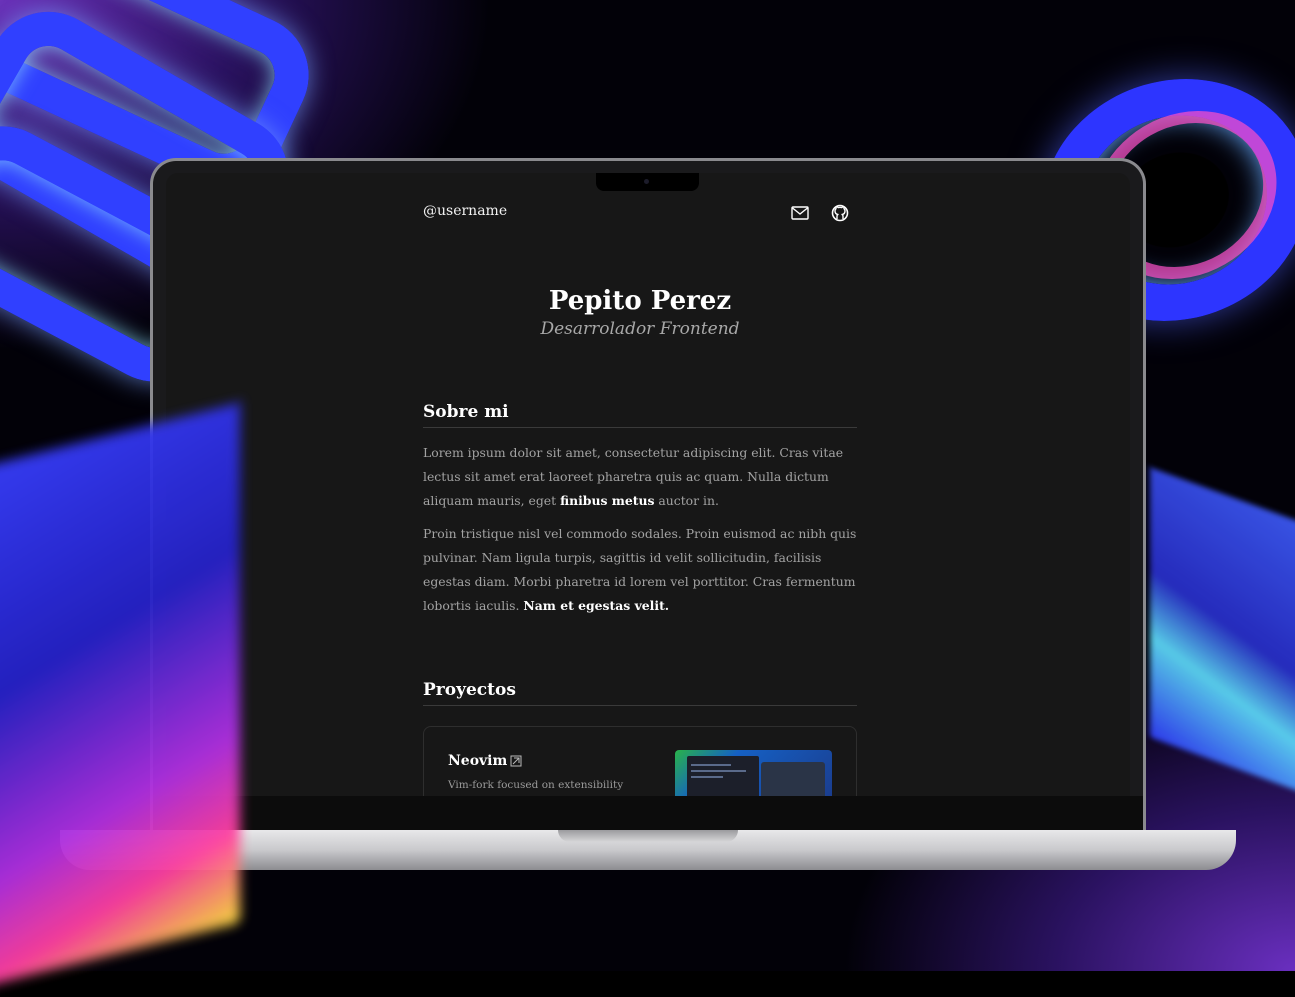  Describe the element at coordinates (753, 773) in the screenshot. I see `project-thumbnail` at that location.